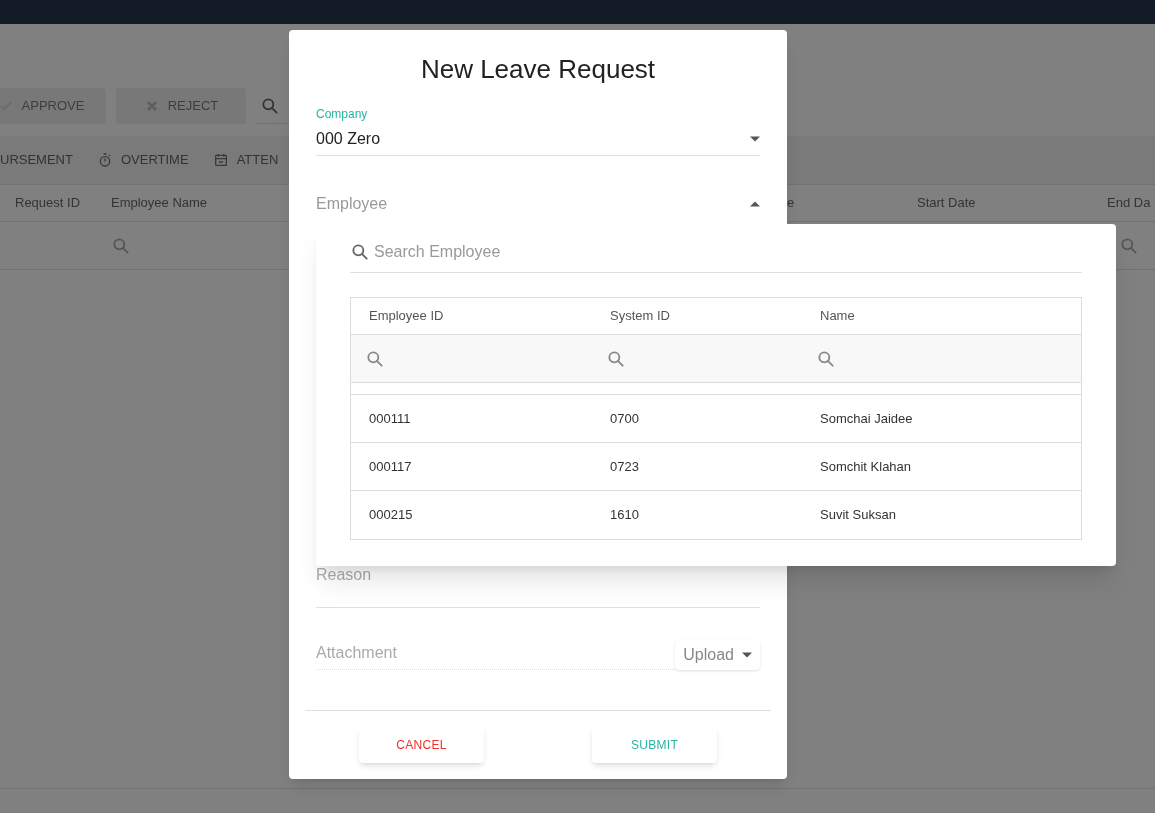 The image size is (1155, 813). I want to click on column-header: System ID, so click(715, 316).